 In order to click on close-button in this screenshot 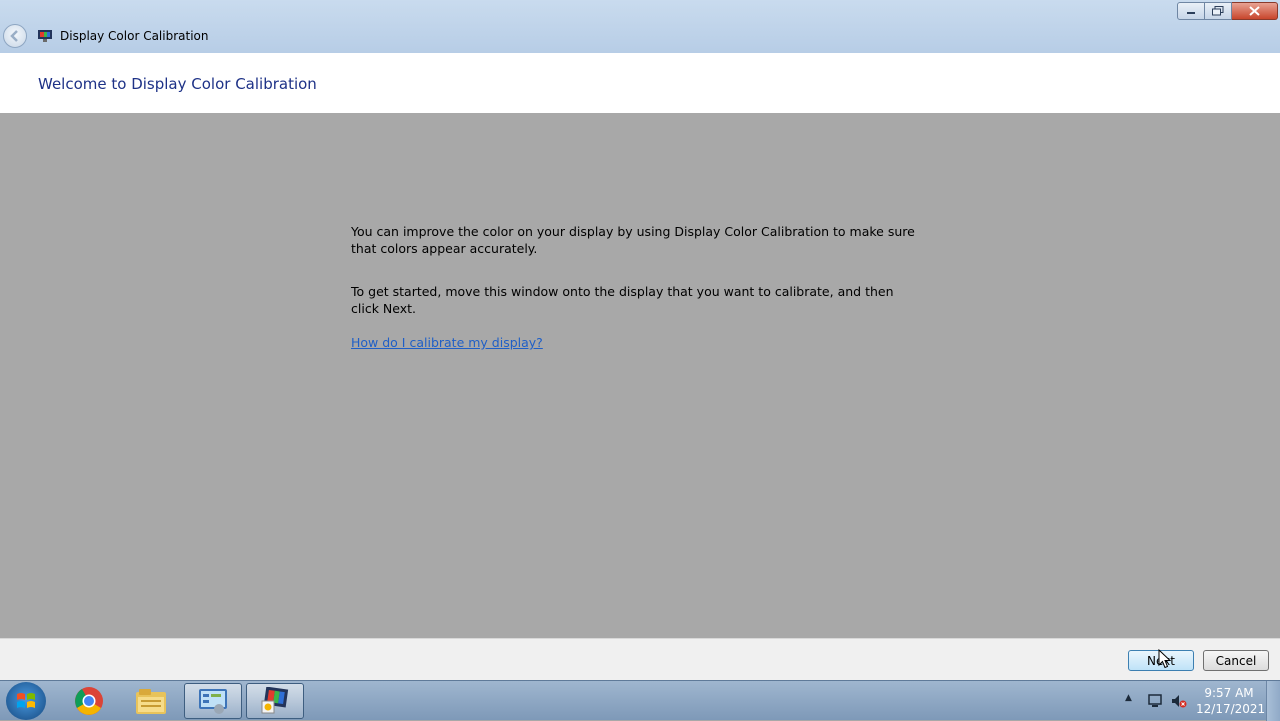, I will do `click(1255, 11)`.